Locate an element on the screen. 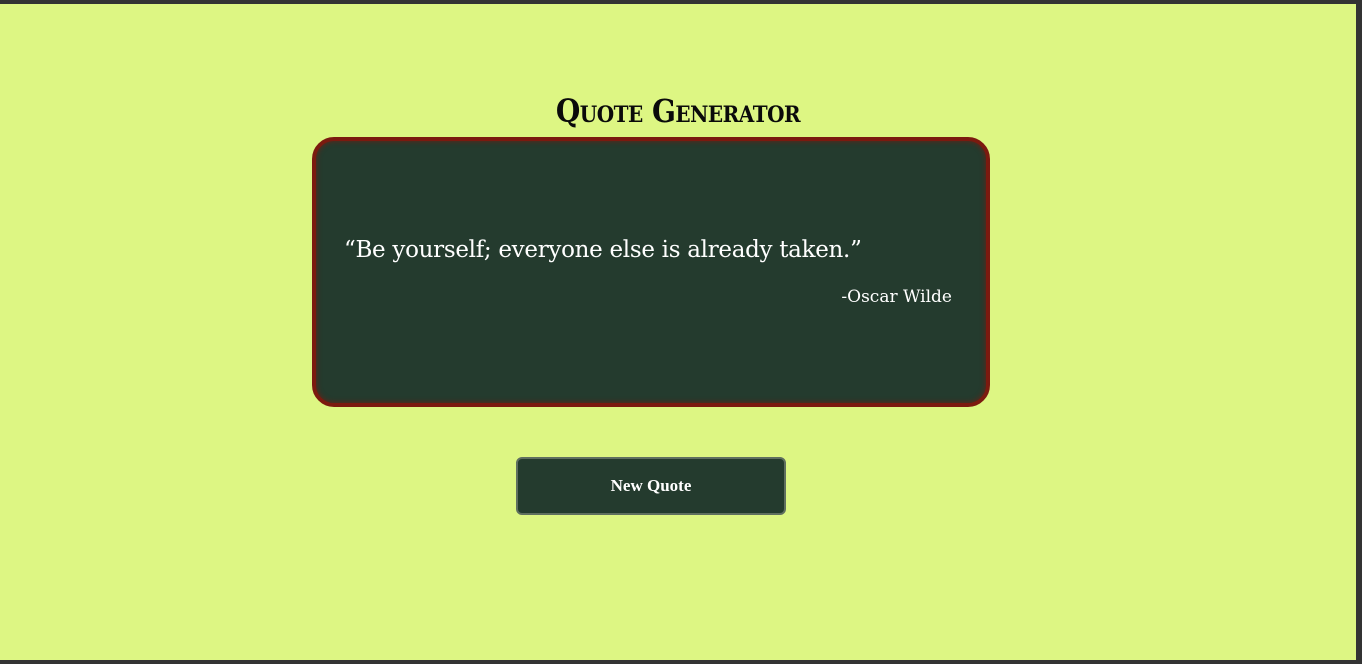  page-title: Quote Generator is located at coordinates (678, 111).